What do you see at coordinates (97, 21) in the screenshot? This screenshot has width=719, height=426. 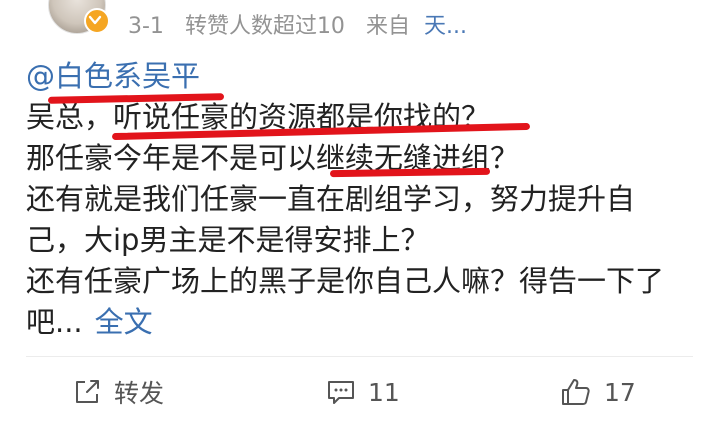 I see `verified-badge-icon` at bounding box center [97, 21].